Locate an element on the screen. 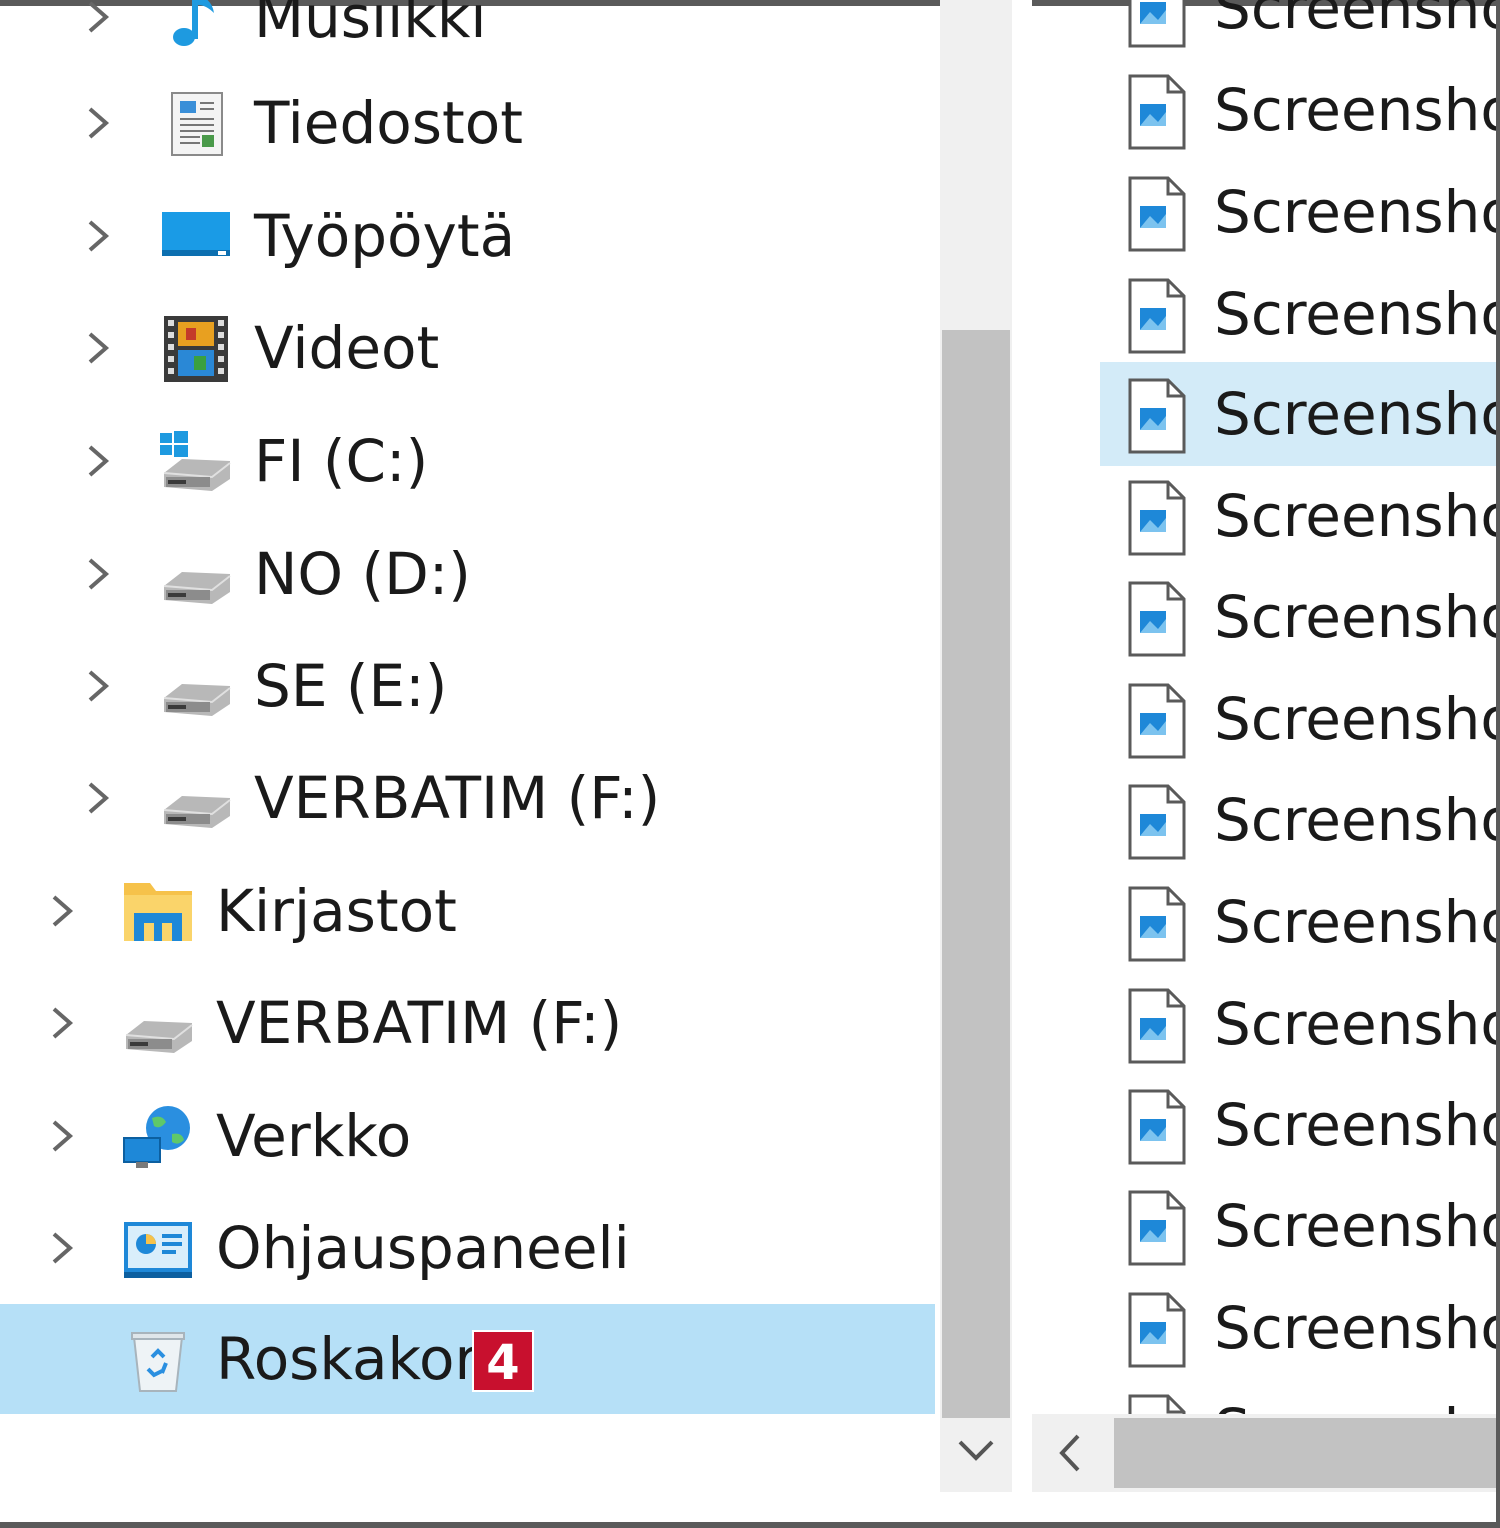  nav-item-drive-c: FI (C:) is located at coordinates (467, 461).